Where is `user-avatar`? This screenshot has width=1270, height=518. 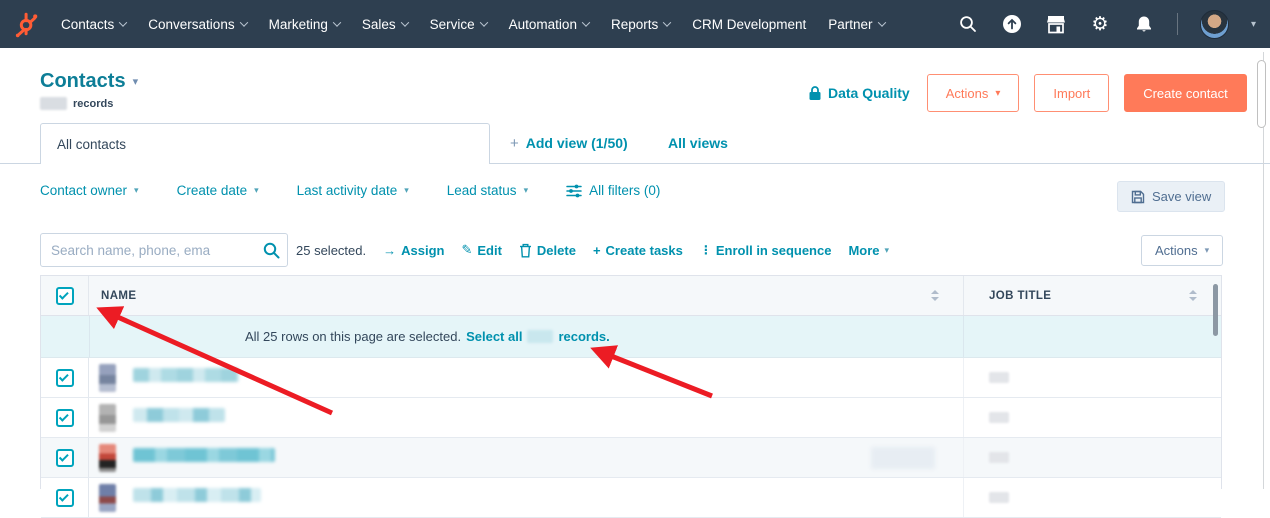 user-avatar is located at coordinates (1214, 24).